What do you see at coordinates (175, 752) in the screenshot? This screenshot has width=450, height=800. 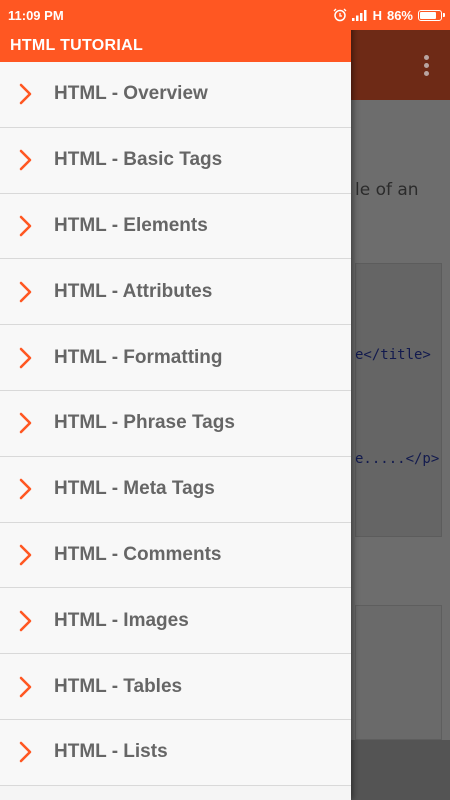 I see `drawer-item: HTML - Lists` at bounding box center [175, 752].